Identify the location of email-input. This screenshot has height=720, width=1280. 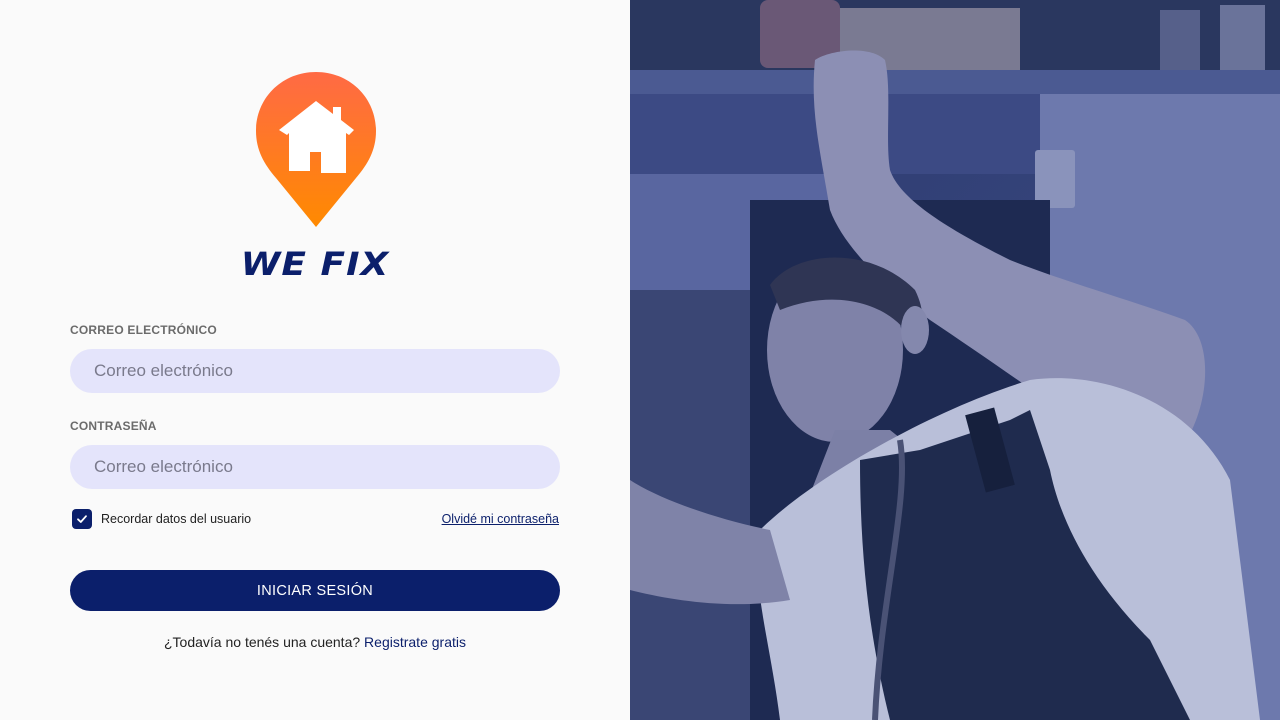
(315, 371).